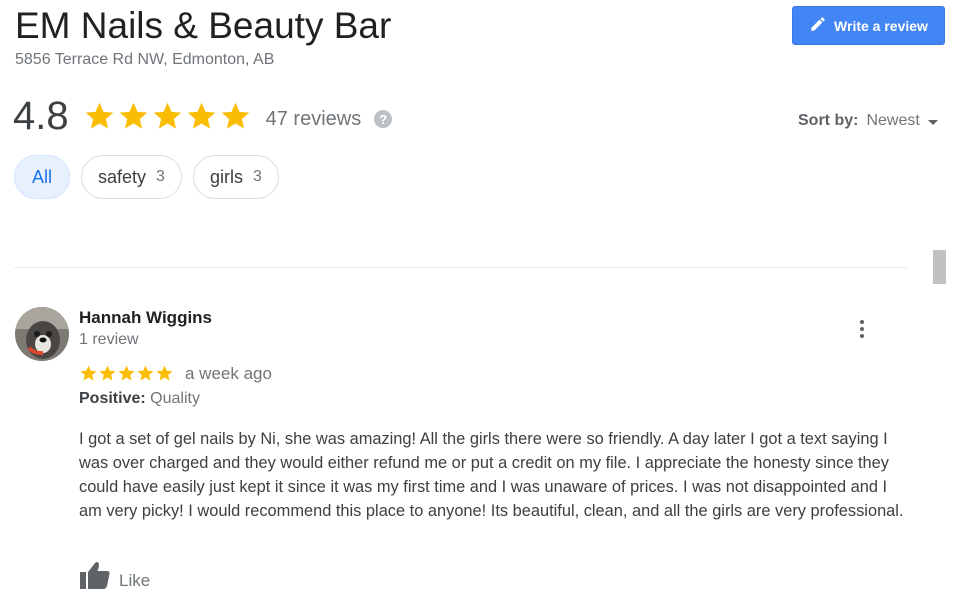 This screenshot has height=607, width=968. I want to click on rating-summary: 4.8 47 reviews ?, so click(203, 116).